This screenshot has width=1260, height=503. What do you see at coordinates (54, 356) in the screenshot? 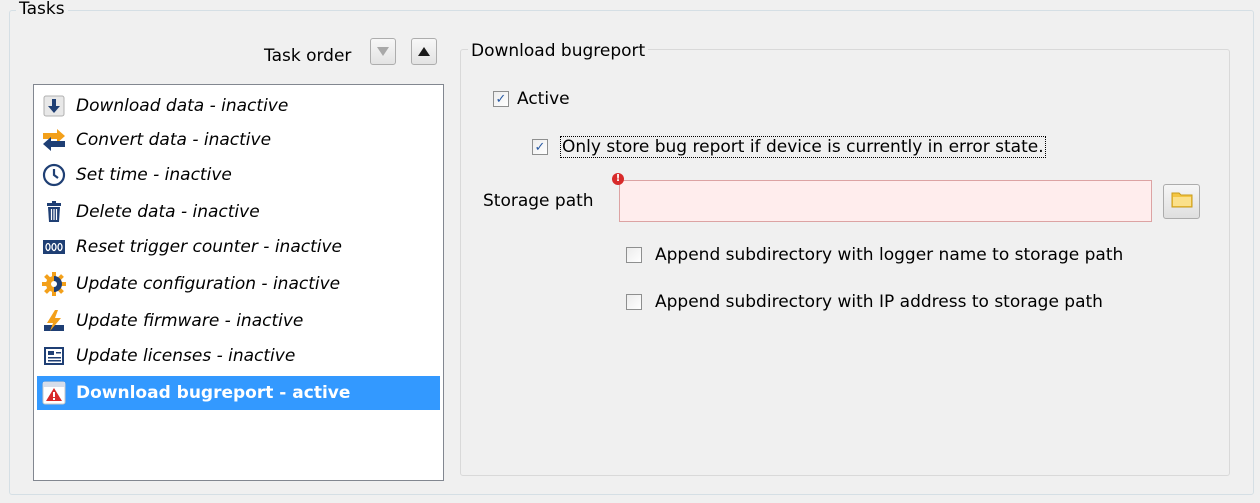
I see `license-icon` at bounding box center [54, 356].